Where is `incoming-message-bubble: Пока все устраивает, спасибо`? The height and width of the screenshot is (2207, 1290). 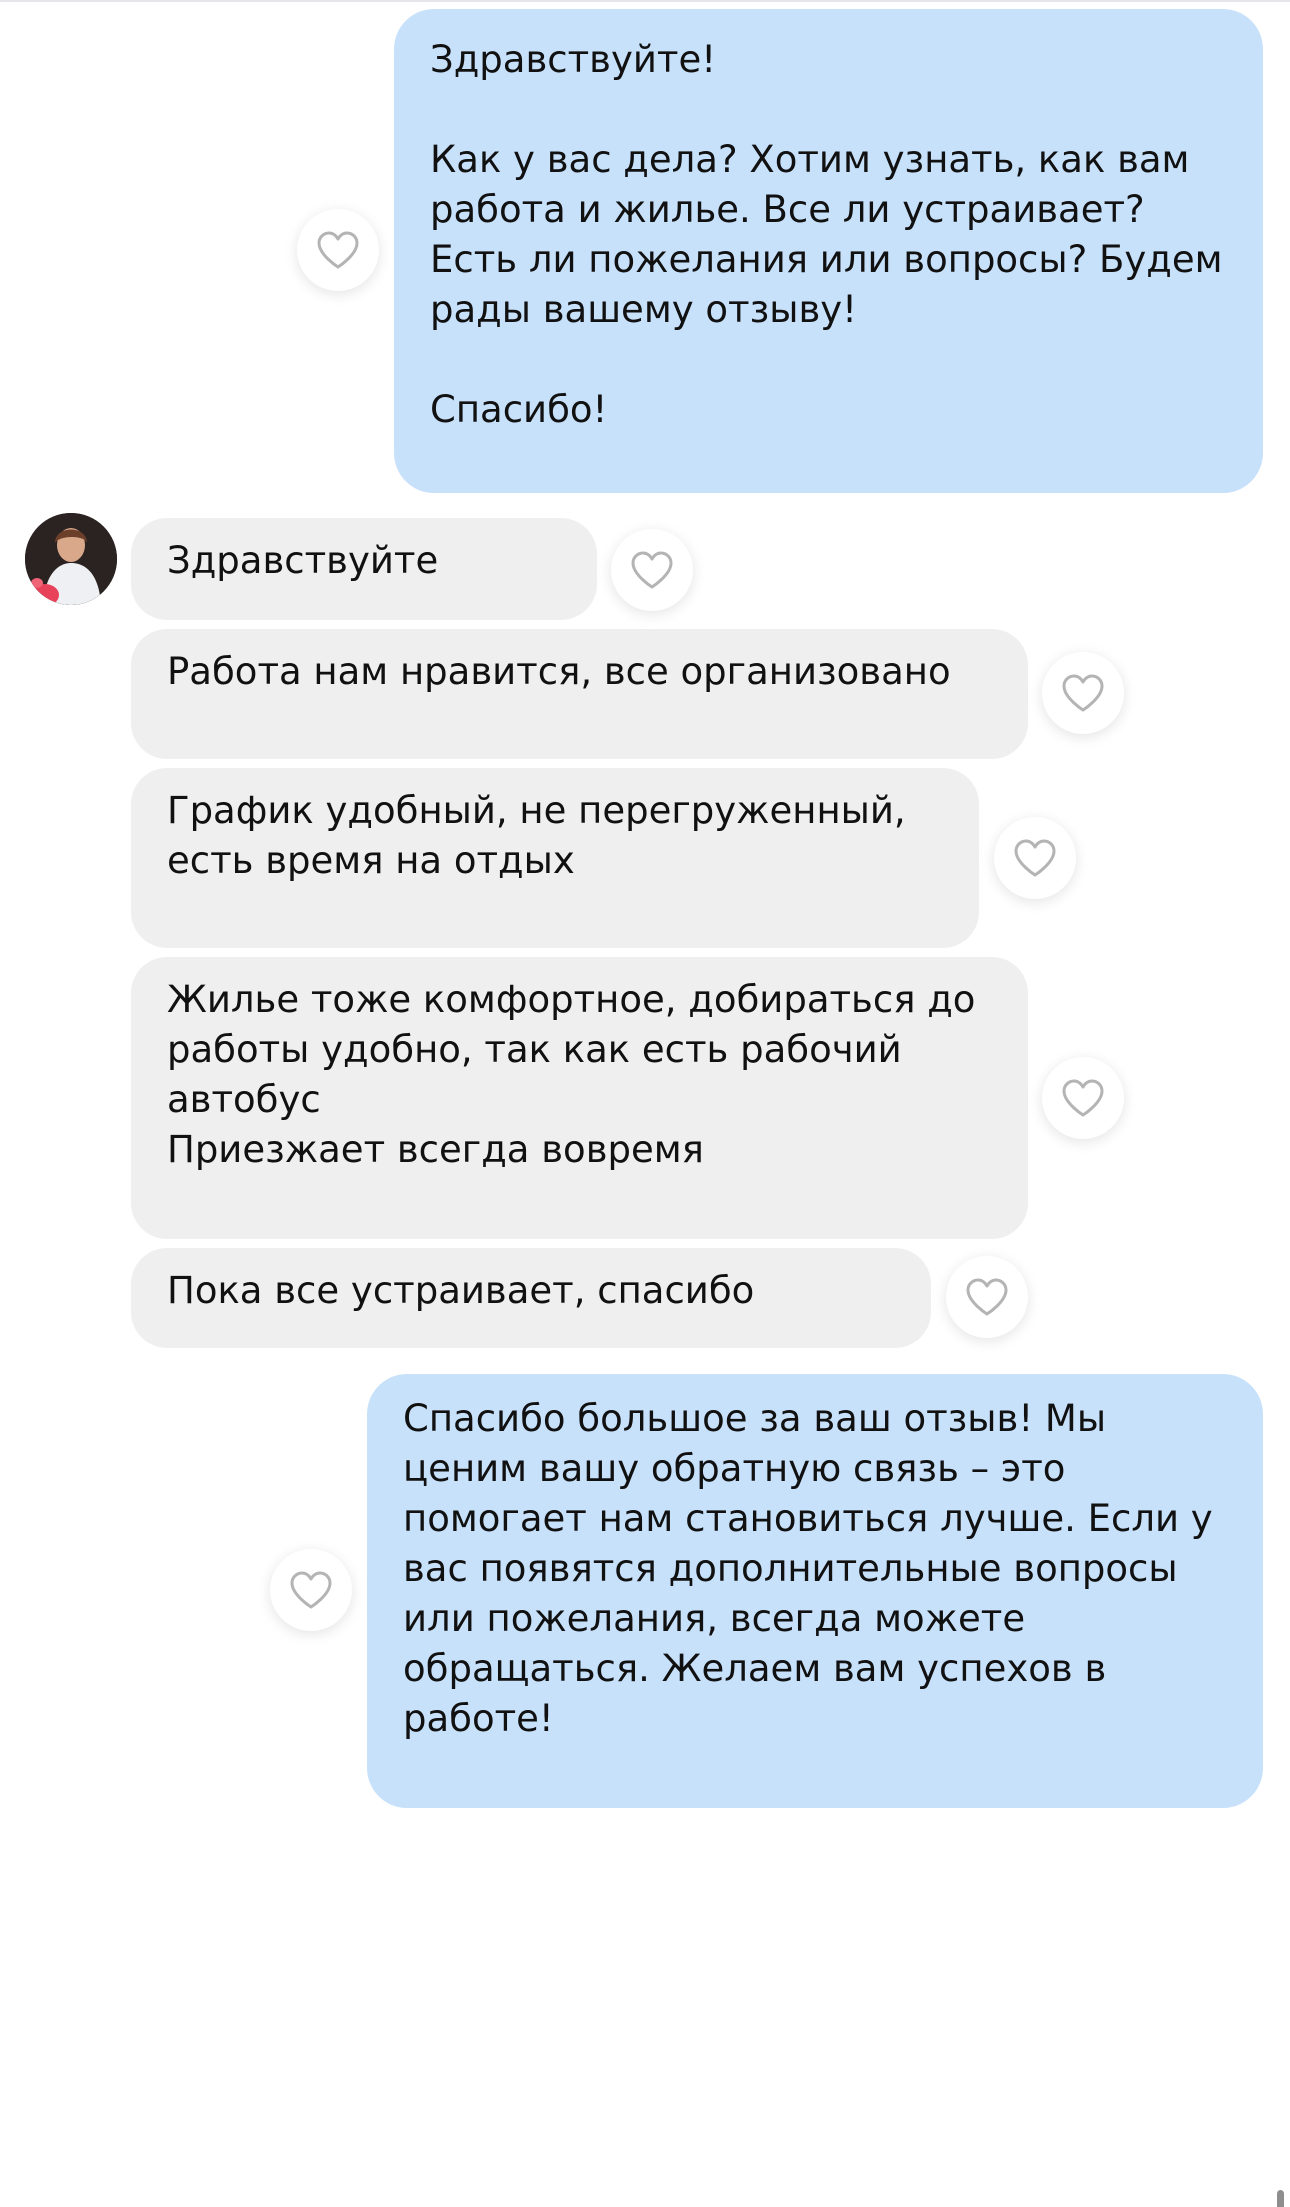
incoming-message-bubble: Пока все устраивает, спасибо is located at coordinates (531, 1298).